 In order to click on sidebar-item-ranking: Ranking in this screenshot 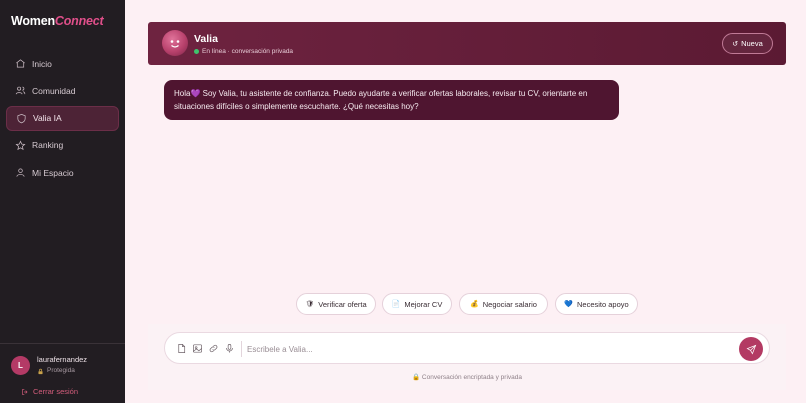, I will do `click(62, 145)`.